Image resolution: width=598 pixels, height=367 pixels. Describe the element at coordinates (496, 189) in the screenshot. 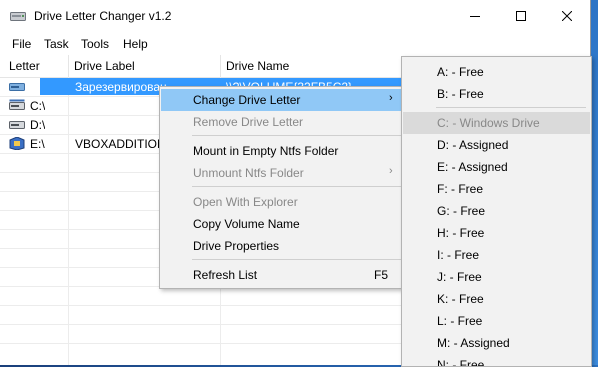

I see `submenu-item-f: F: - Free` at that location.